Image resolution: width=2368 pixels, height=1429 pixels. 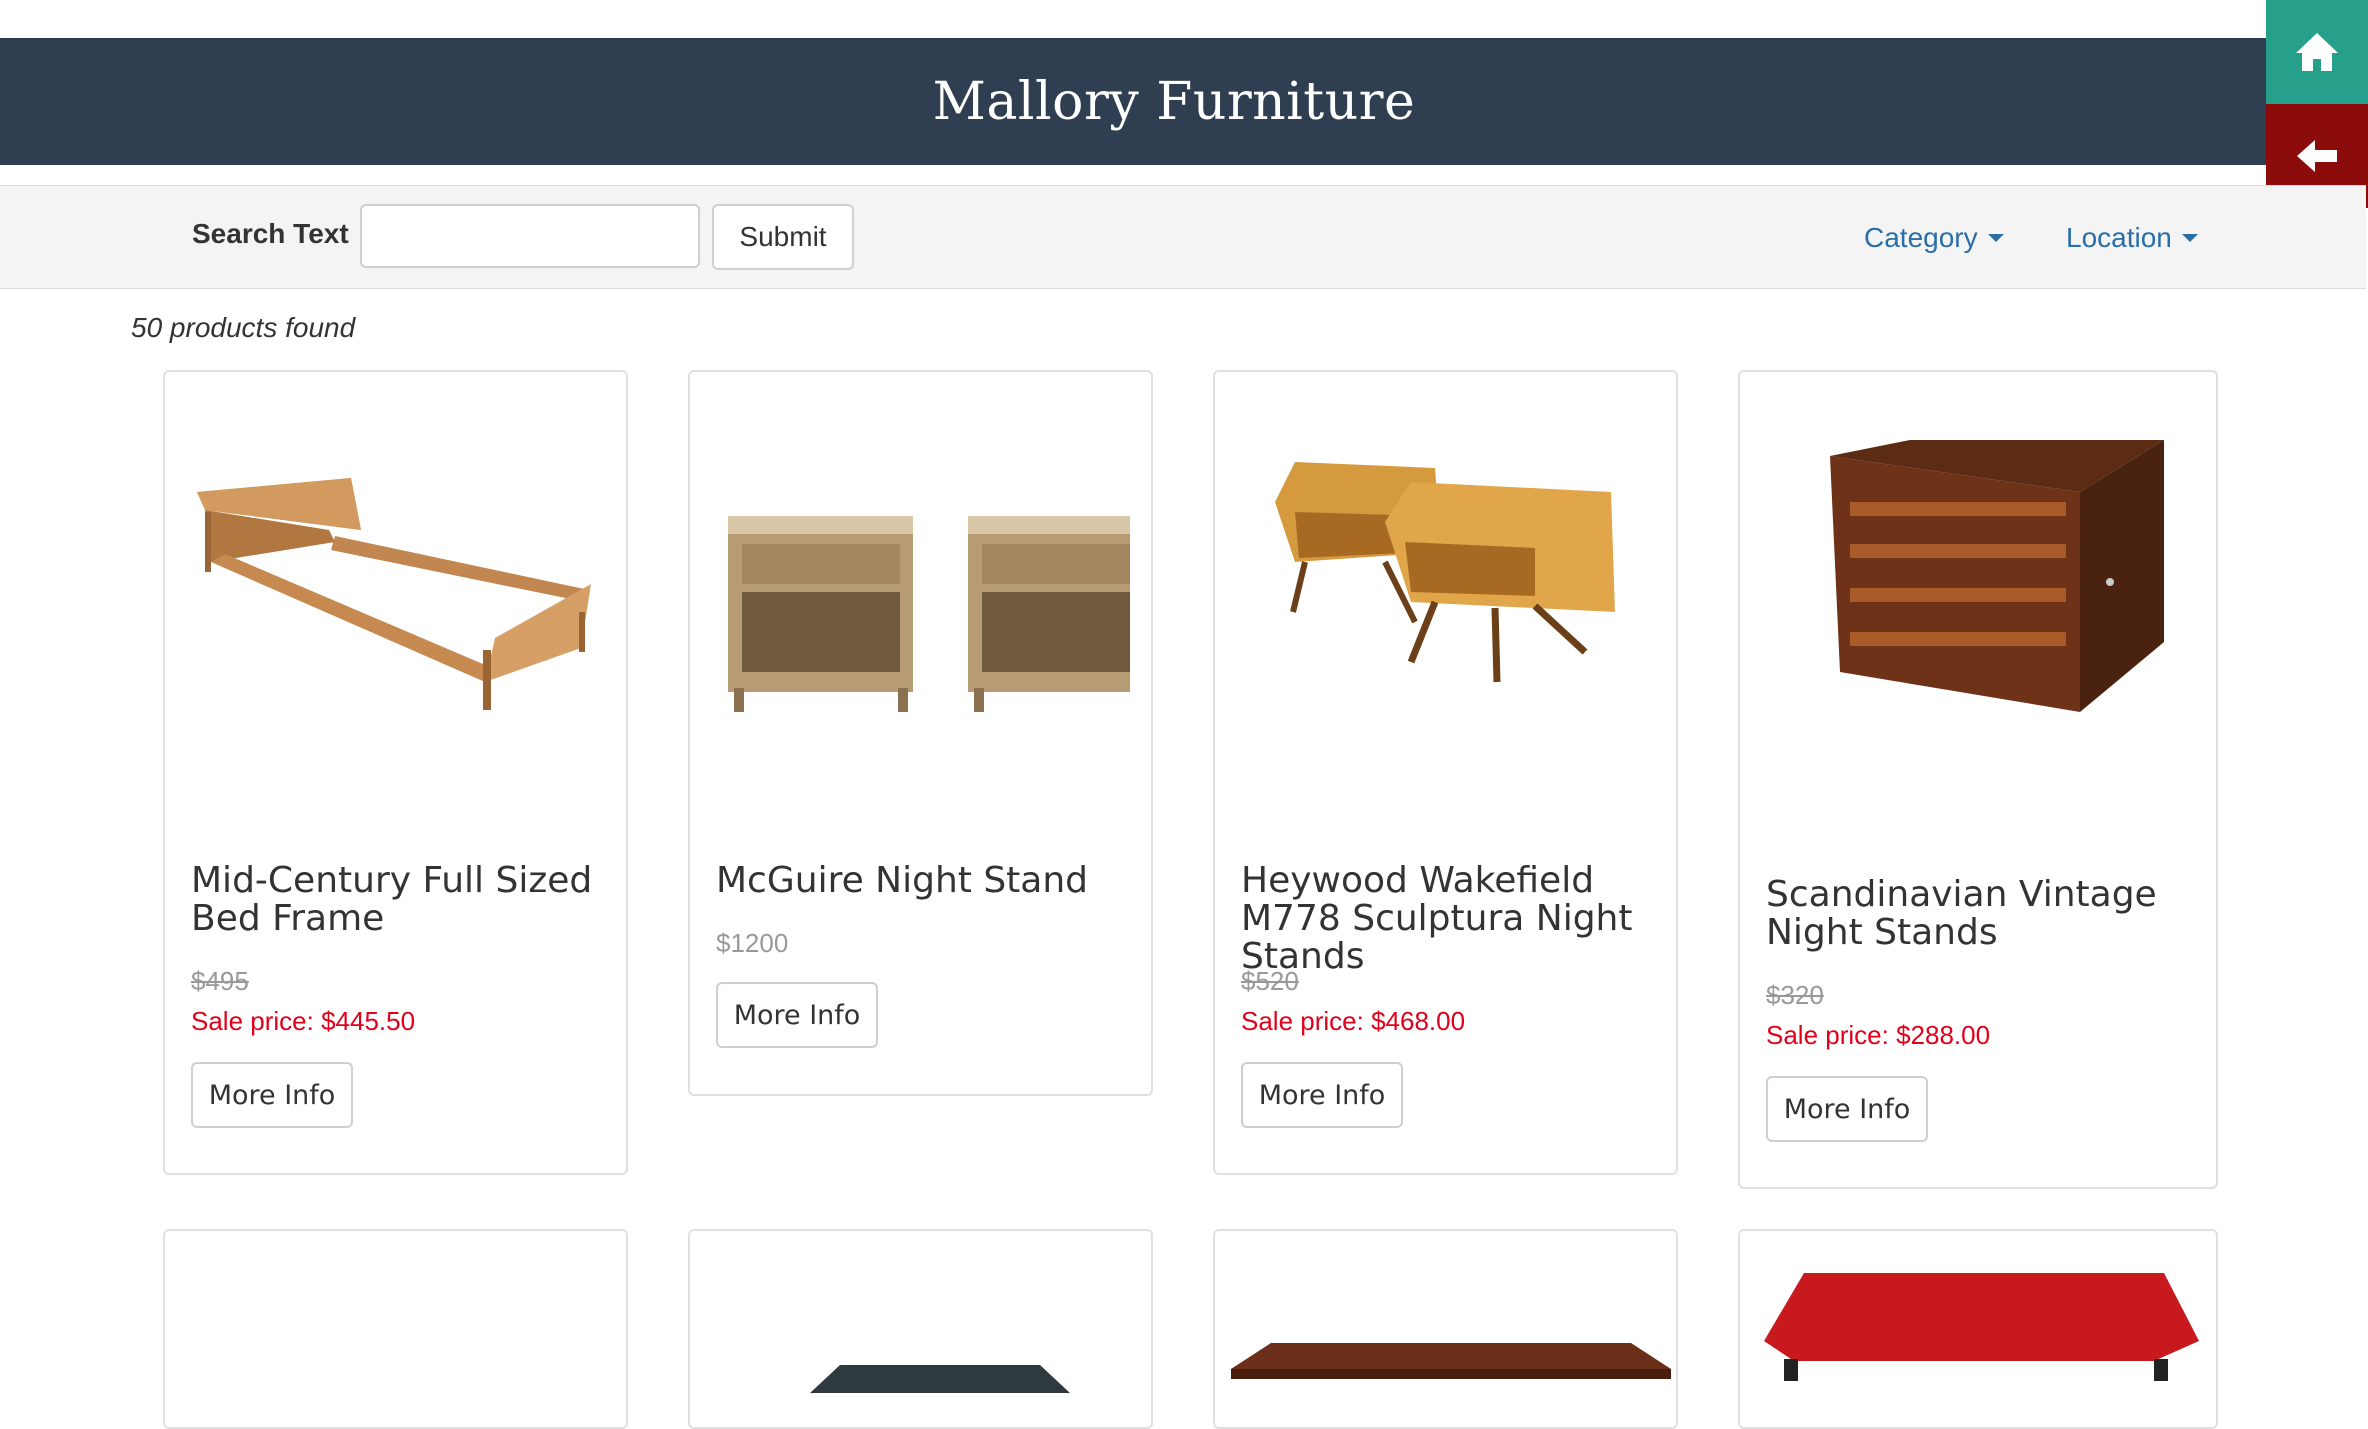 What do you see at coordinates (1270, 981) in the screenshot?
I see `original-price: $520` at bounding box center [1270, 981].